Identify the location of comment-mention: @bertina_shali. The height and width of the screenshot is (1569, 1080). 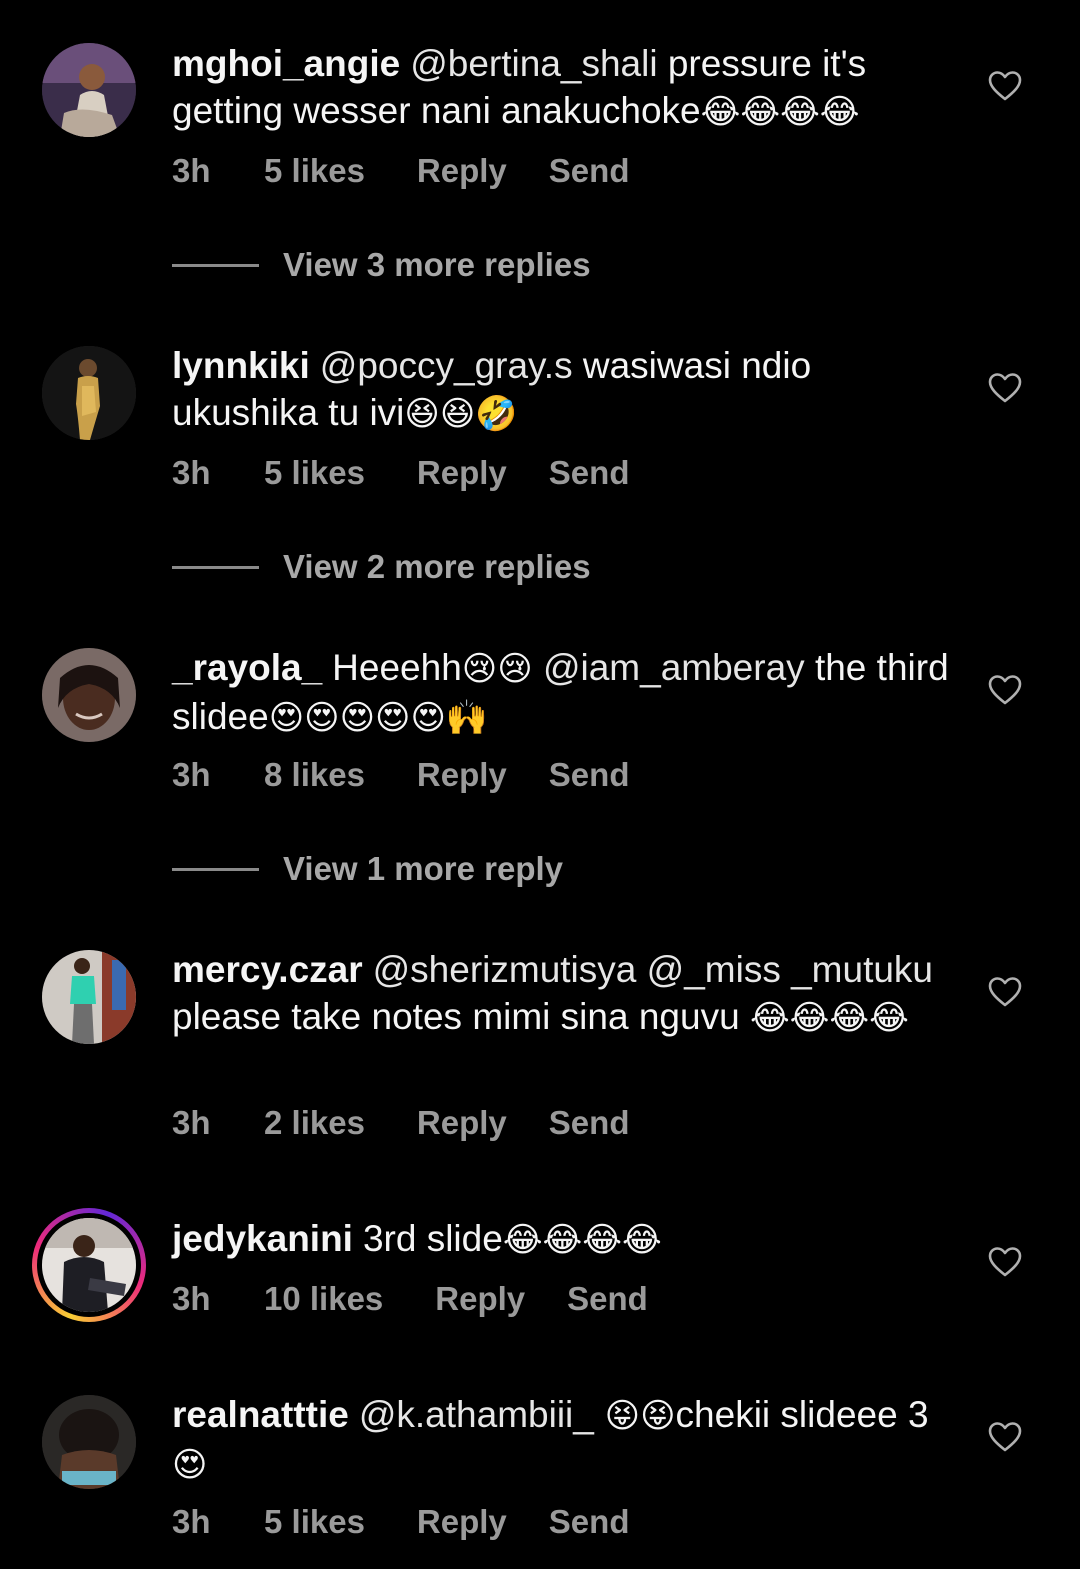
(533, 63).